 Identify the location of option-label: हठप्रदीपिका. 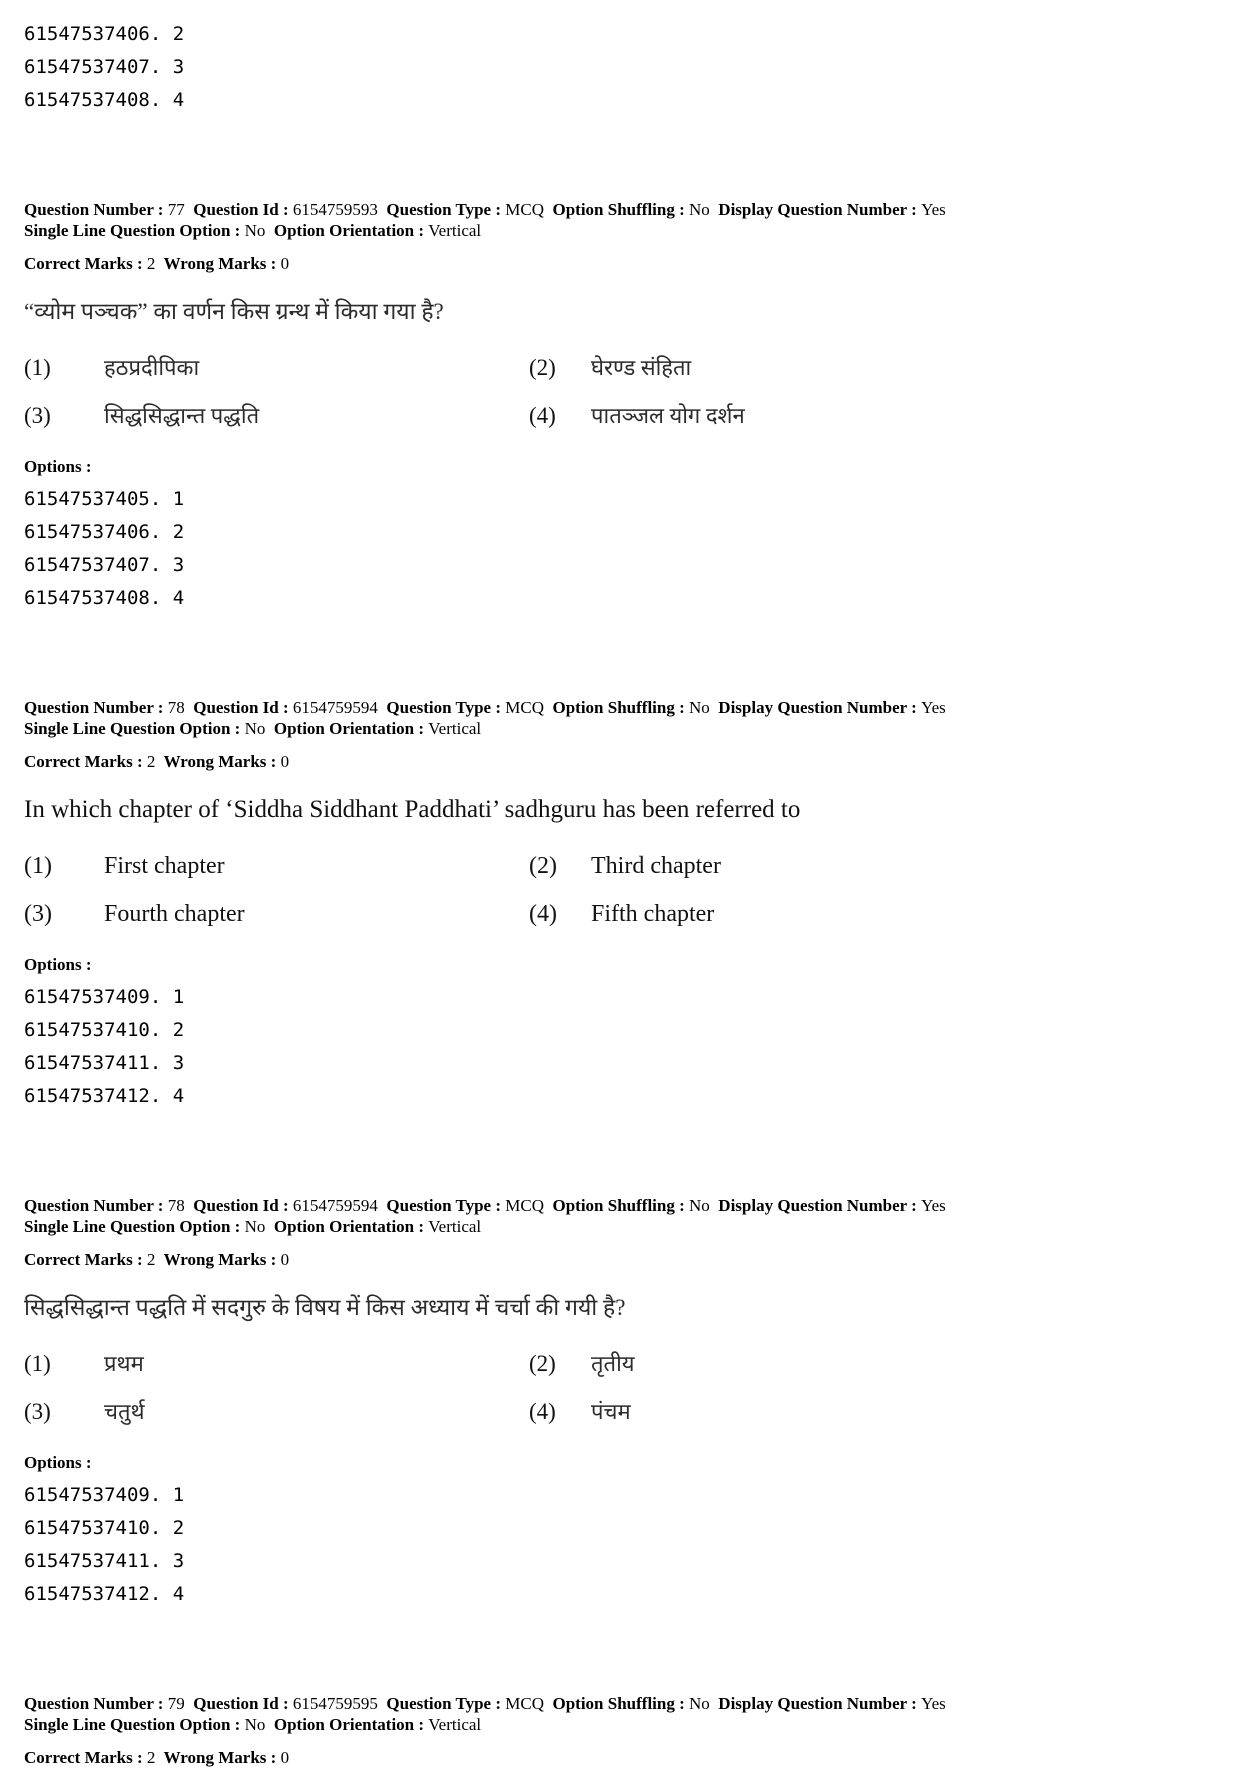
(152, 367).